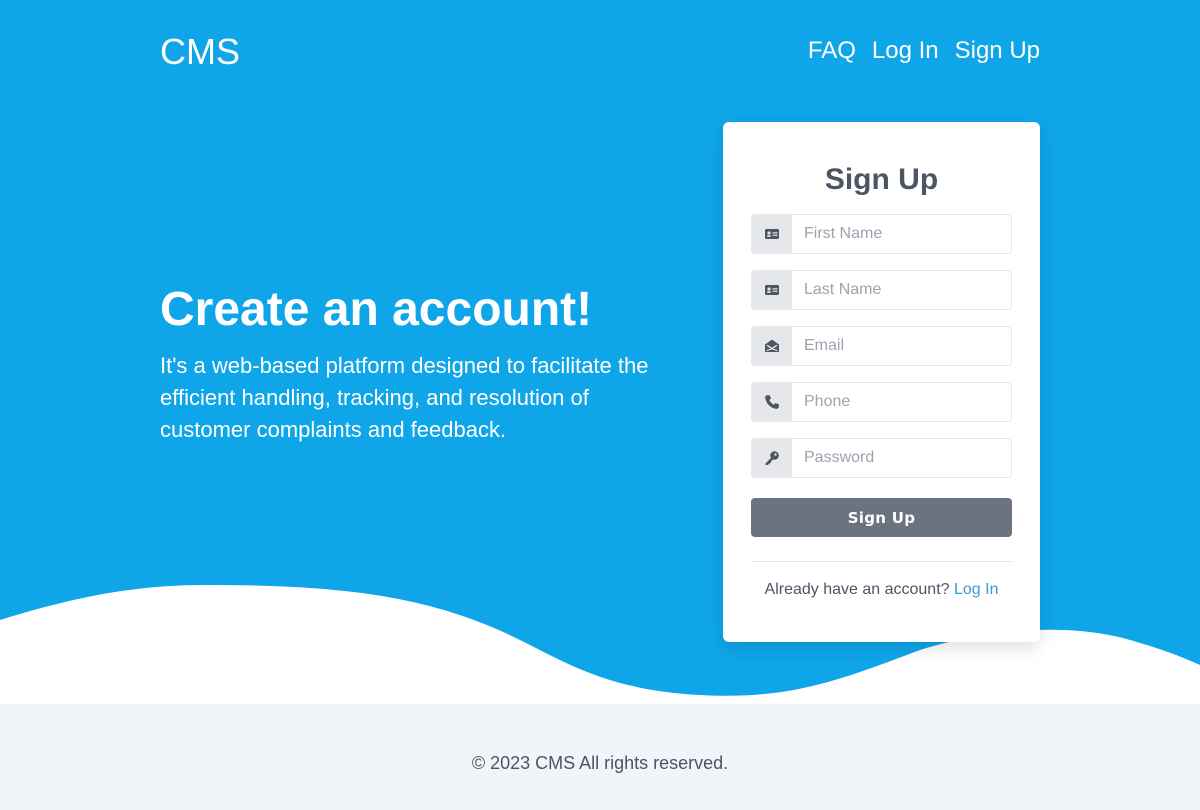  I want to click on email-field, so click(881, 346).